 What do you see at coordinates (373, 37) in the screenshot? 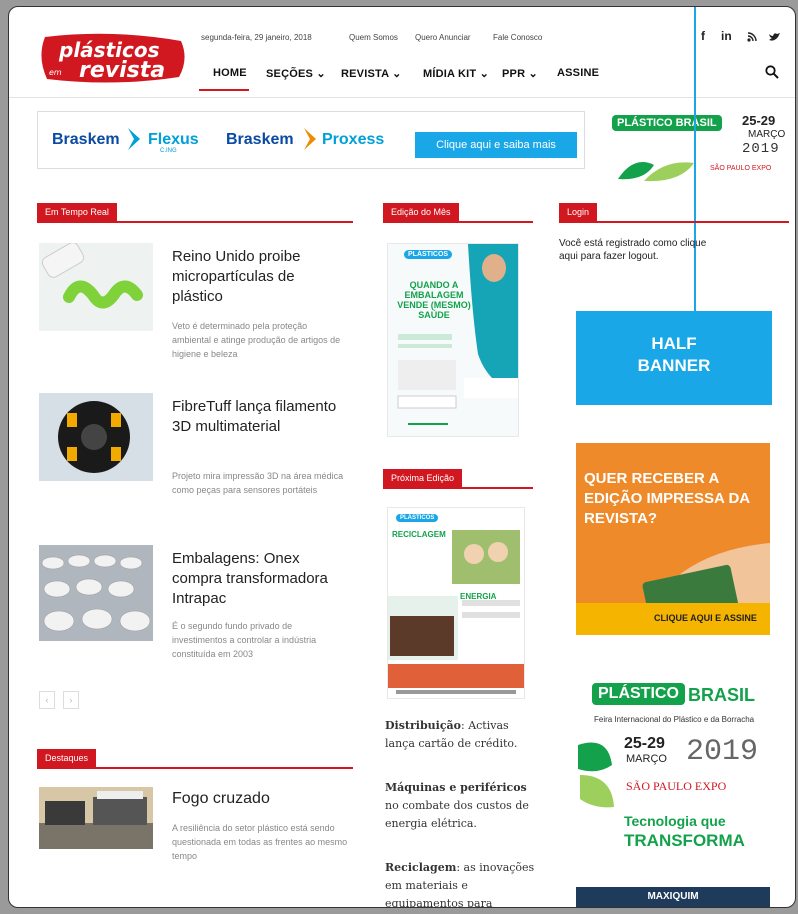
I see `top-link-quem-somos: Quem Somos` at bounding box center [373, 37].